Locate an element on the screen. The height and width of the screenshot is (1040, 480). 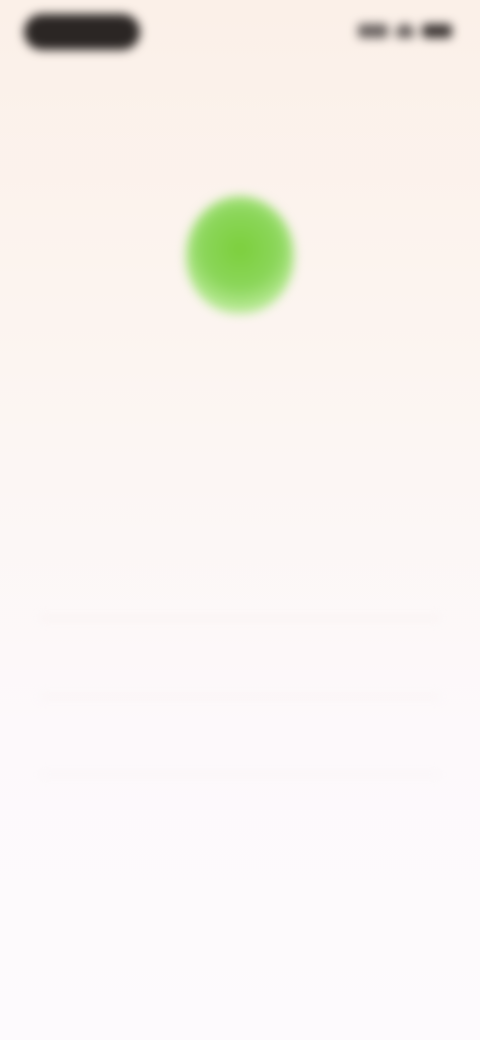
status-icons is located at coordinates (405, 31).